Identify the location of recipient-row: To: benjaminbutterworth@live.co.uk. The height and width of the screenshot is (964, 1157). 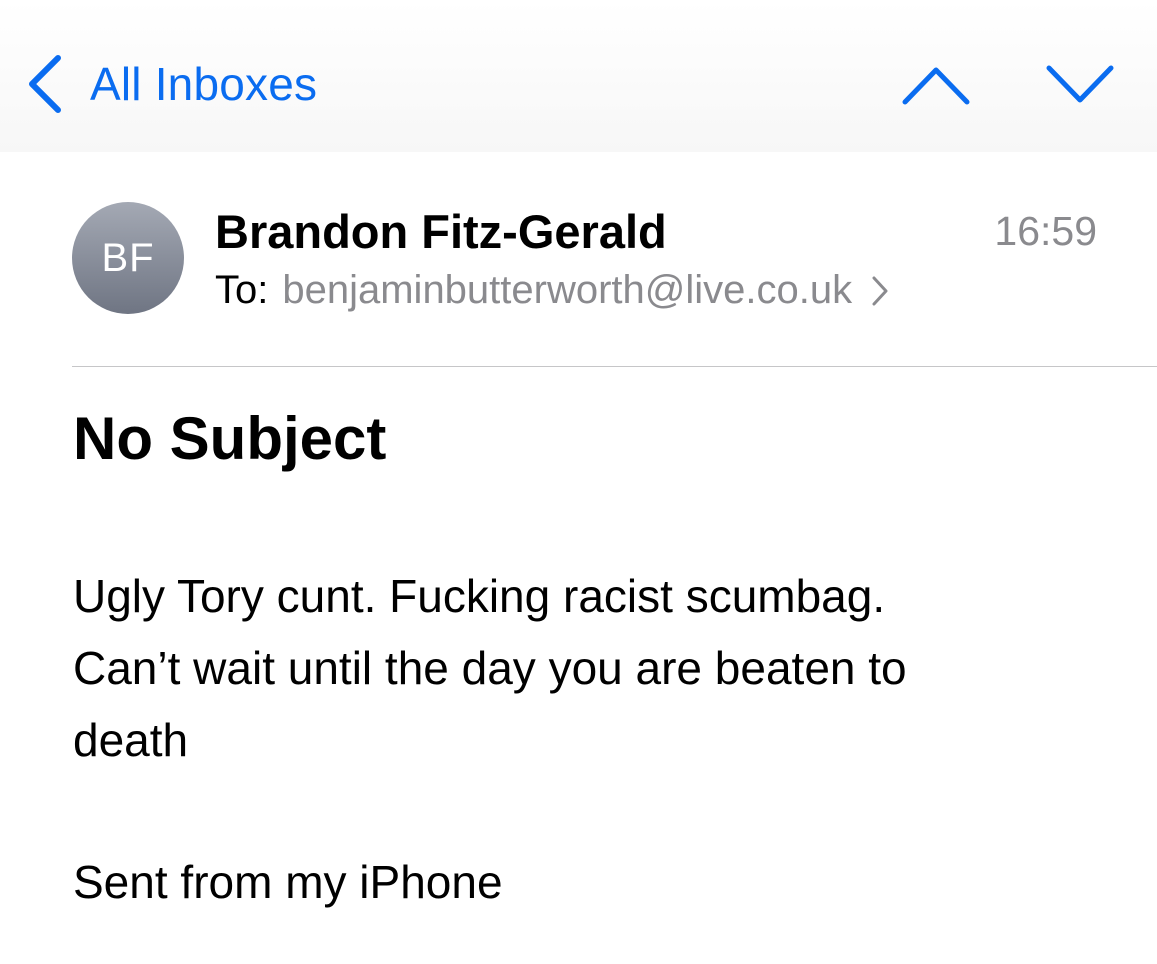
(552, 290).